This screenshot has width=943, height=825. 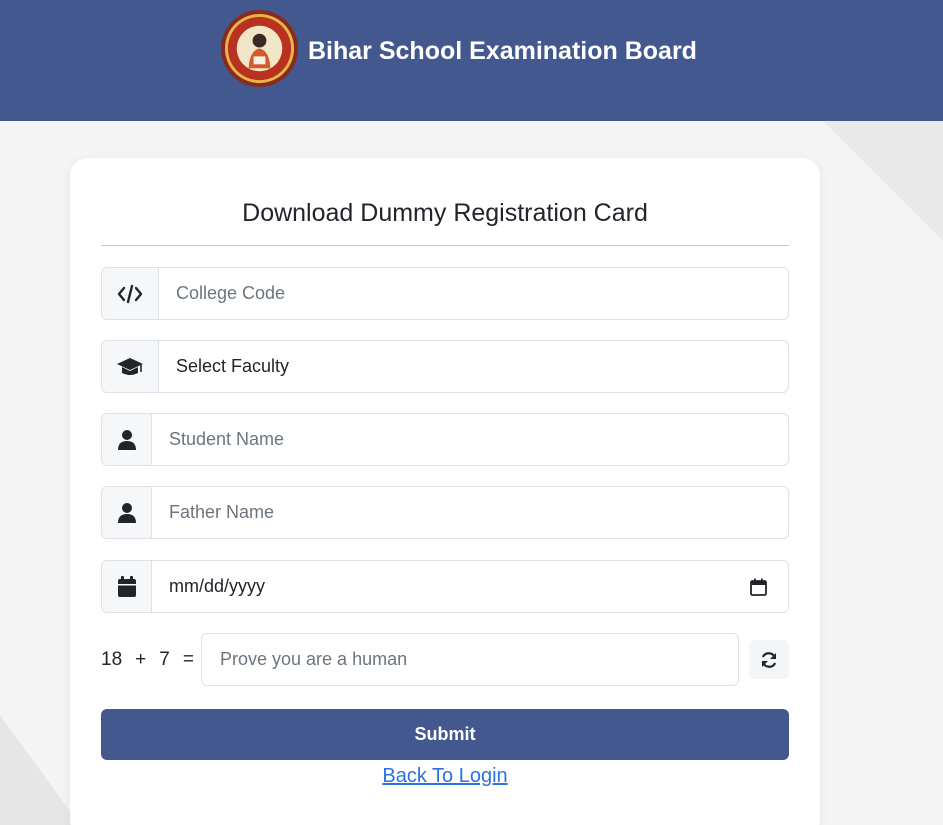 I want to click on code-icon, so click(x=129, y=293).